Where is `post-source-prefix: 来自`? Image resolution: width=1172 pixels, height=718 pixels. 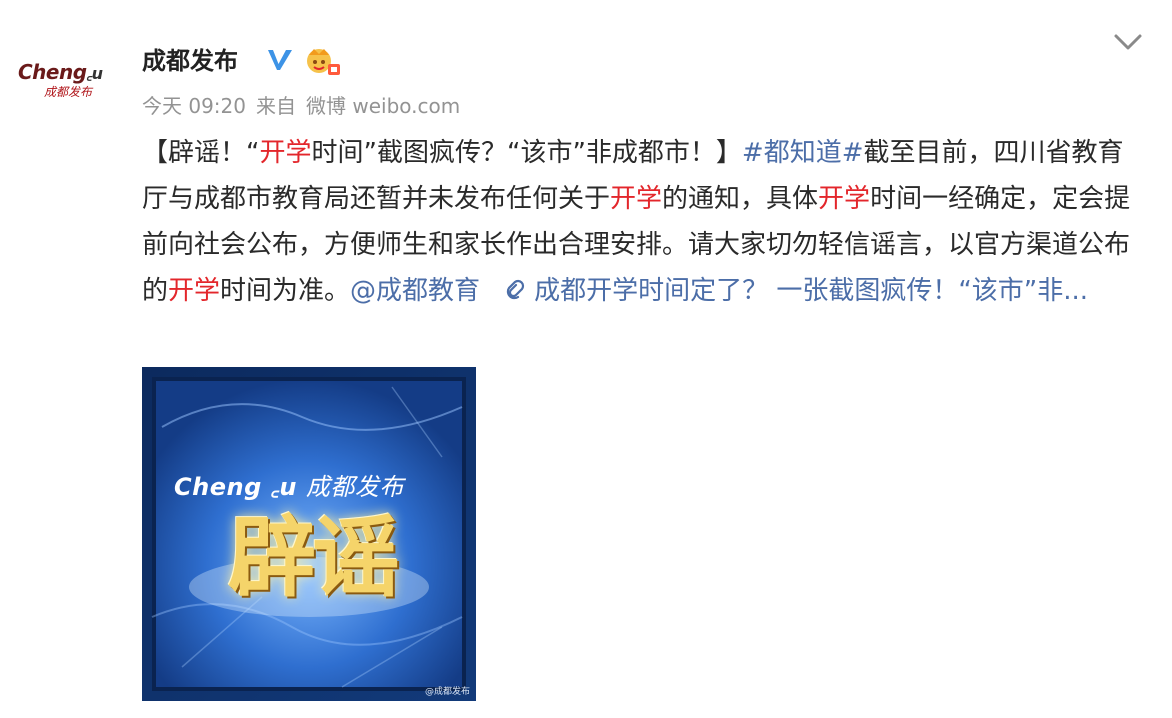 post-source-prefix: 来自 is located at coordinates (276, 106).